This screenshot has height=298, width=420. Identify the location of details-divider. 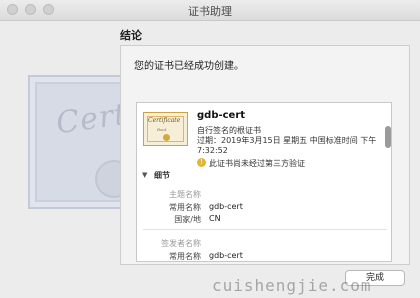
(265, 229).